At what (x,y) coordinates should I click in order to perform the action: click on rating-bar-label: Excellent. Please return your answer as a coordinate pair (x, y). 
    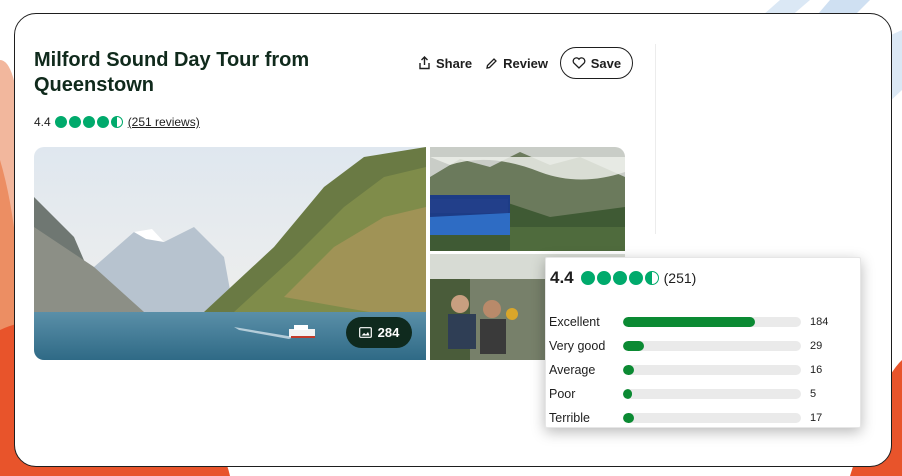
    Looking at the image, I should click on (574, 322).